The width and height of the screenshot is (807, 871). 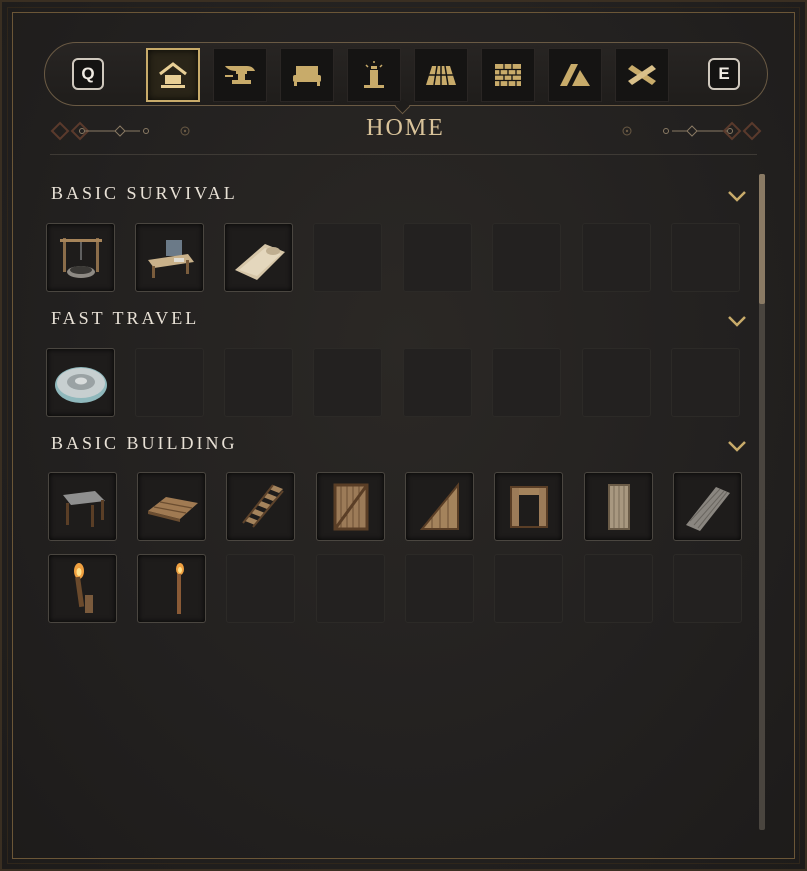 What do you see at coordinates (724, 74) in the screenshot?
I see `next-category-key-e: E` at bounding box center [724, 74].